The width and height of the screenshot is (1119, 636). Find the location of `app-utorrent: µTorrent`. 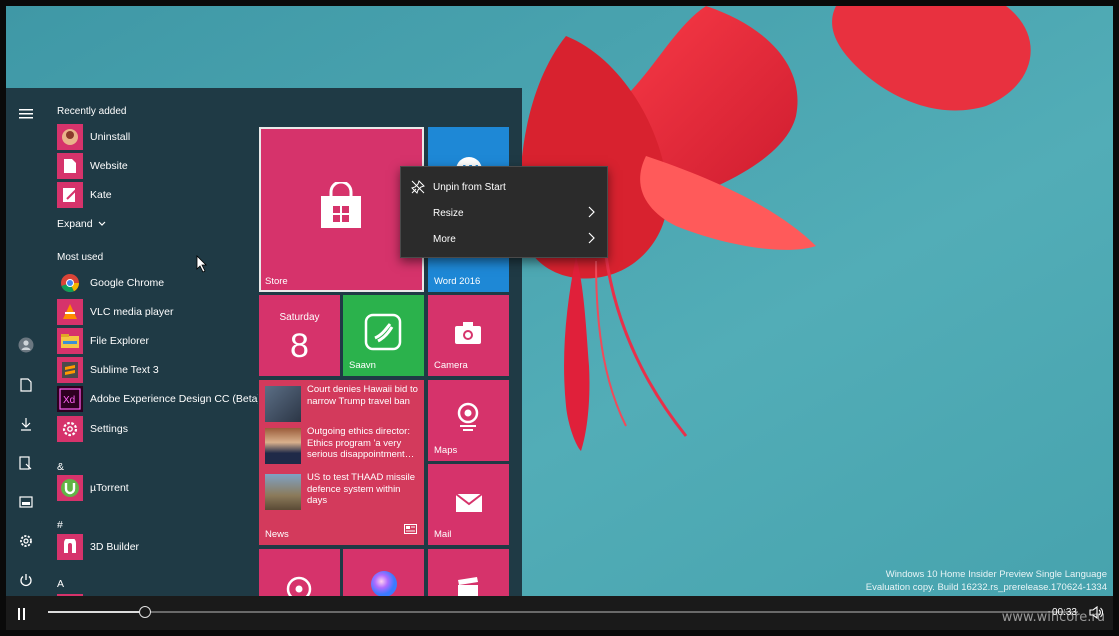

app-utorrent: µTorrent is located at coordinates (93, 488).